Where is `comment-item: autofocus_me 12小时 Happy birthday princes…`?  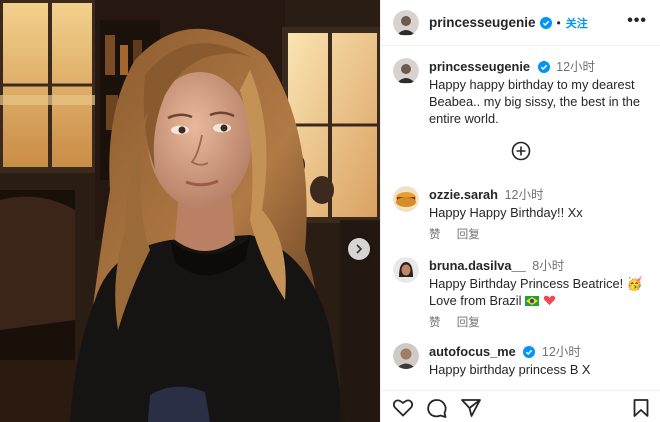
comment-item: autofocus_me 12小时 Happy birthday princes… is located at coordinates (524, 362).